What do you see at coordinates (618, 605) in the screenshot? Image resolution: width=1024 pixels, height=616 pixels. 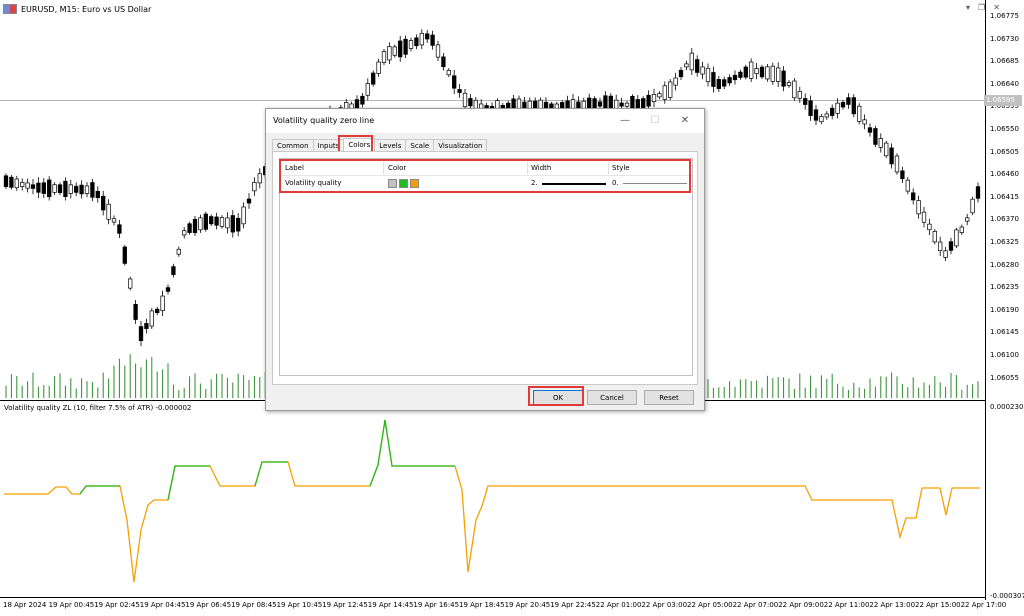 I see `time-tick-label: 22 Apr 01:00` at bounding box center [618, 605].